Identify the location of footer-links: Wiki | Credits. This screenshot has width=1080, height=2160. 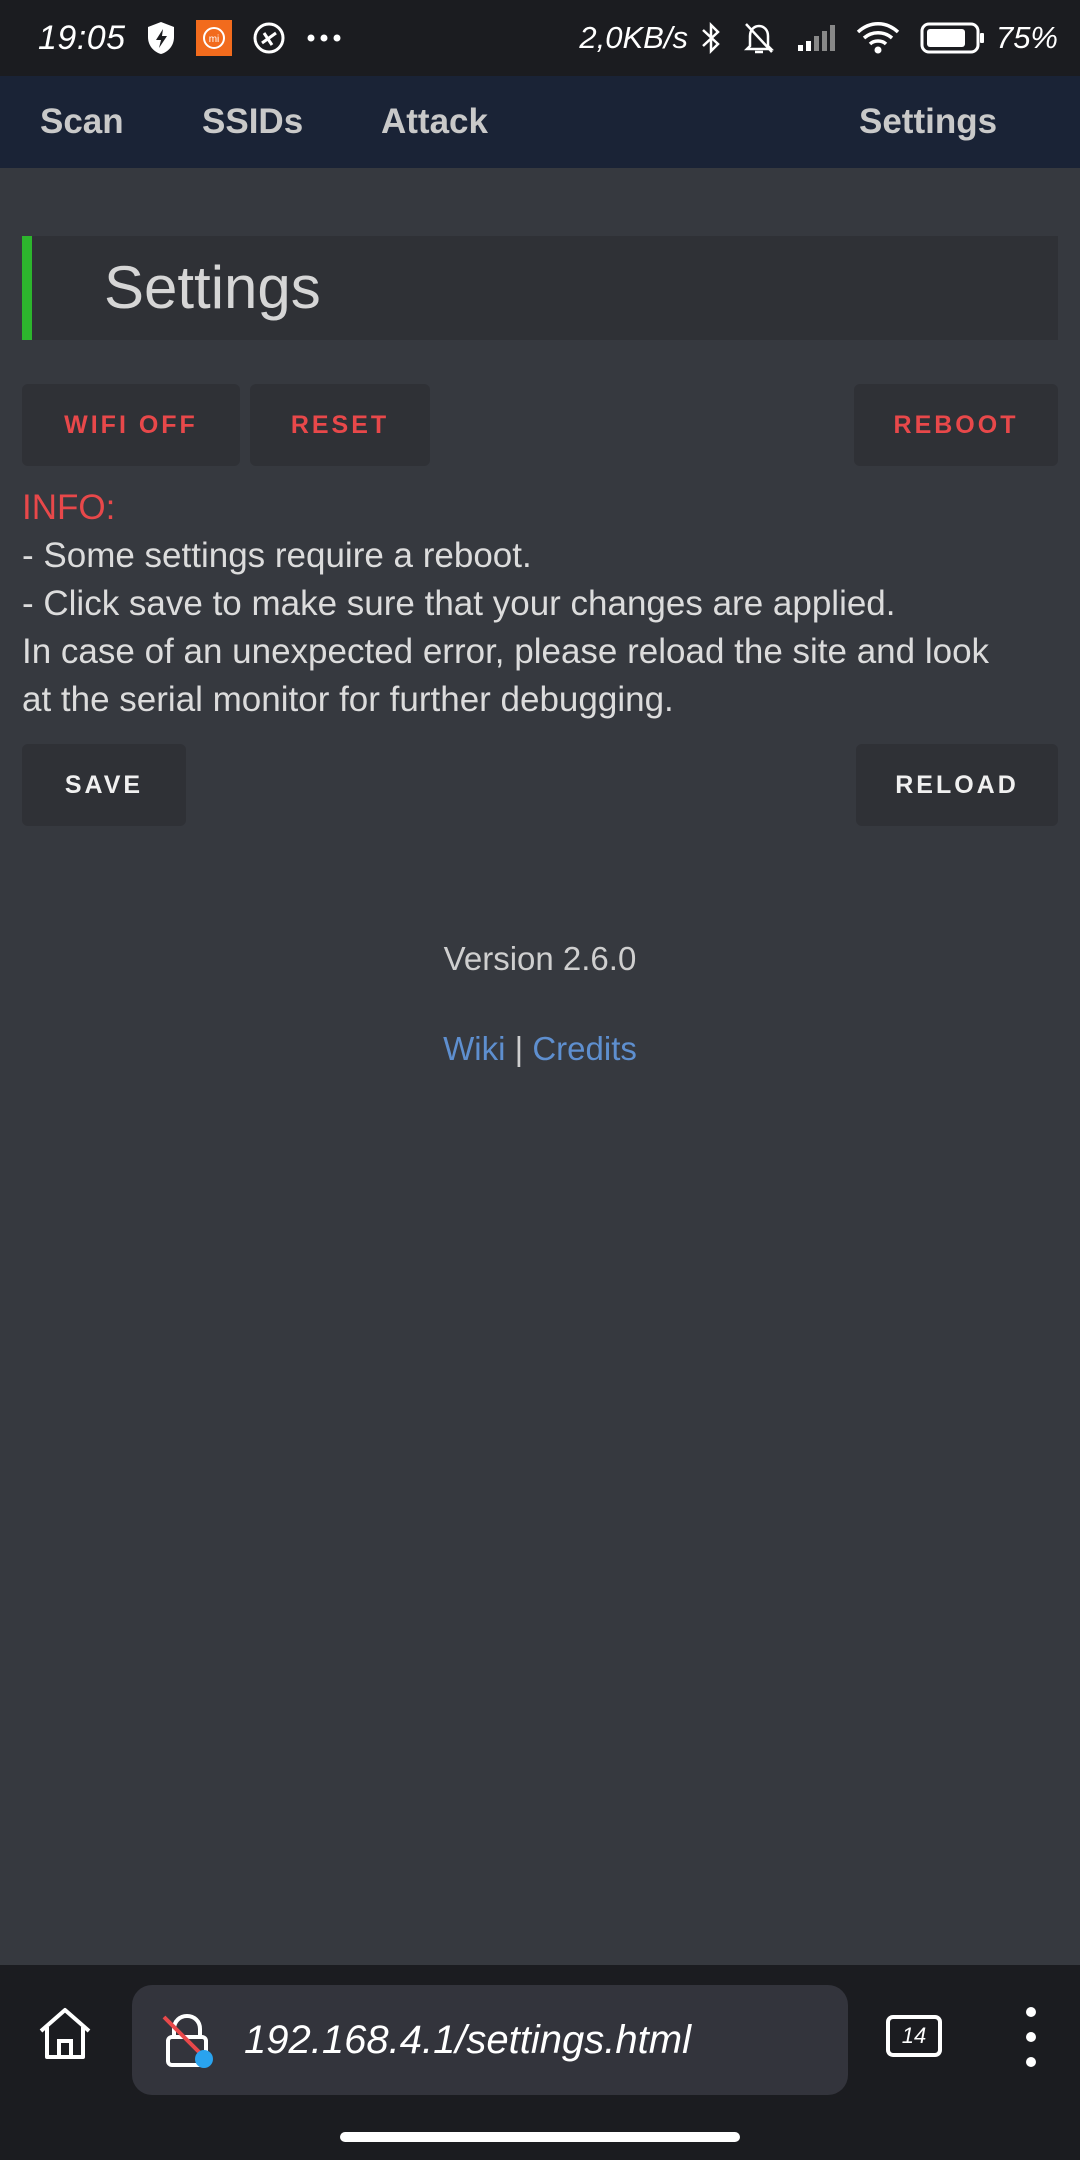
(540, 1049).